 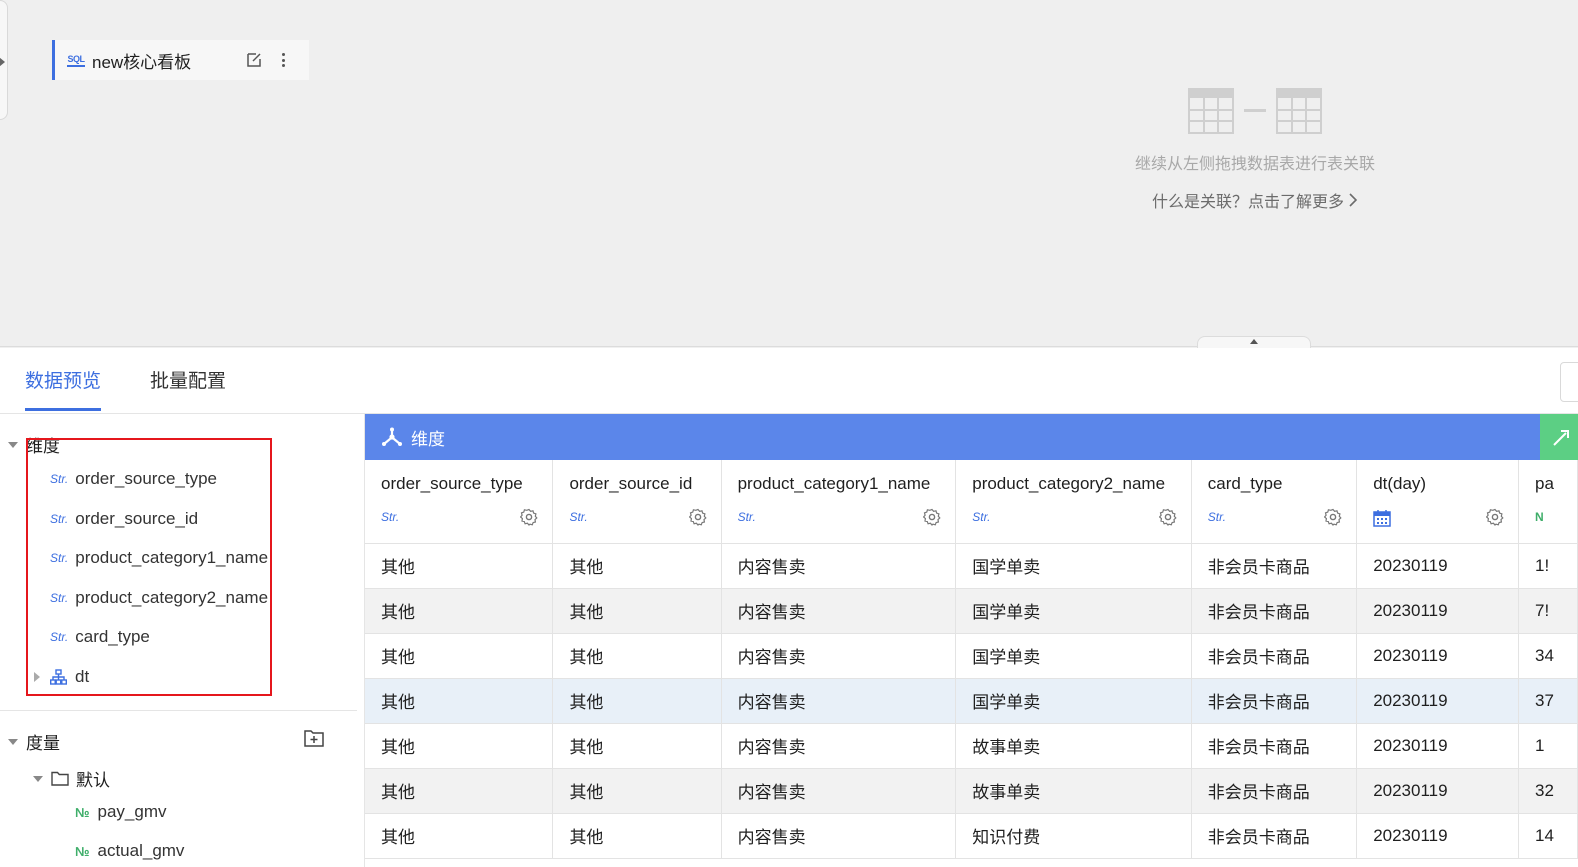 What do you see at coordinates (1437, 502) in the screenshot?
I see `column-header: dt(day)` at bounding box center [1437, 502].